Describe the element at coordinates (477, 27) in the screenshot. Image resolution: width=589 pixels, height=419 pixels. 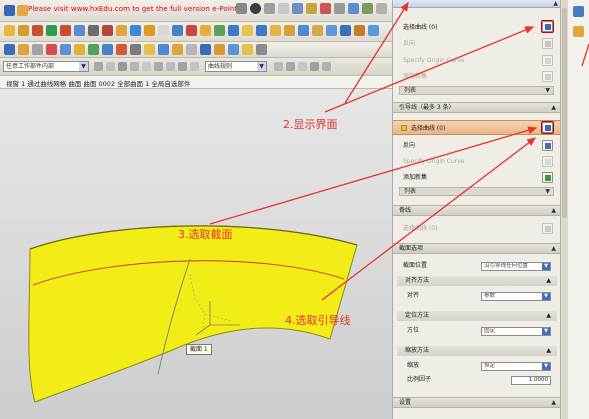
I see `primary-select-curve-row: 选择曲线 (0)` at that location.